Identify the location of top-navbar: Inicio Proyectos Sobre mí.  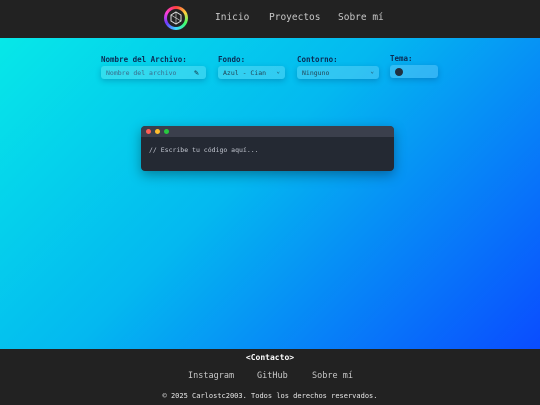
(270, 19).